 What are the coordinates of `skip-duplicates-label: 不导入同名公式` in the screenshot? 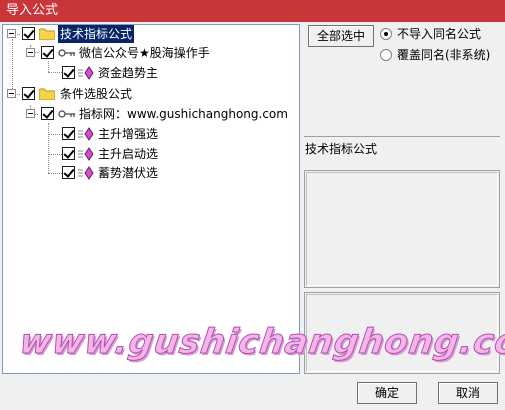 It's located at (439, 34).